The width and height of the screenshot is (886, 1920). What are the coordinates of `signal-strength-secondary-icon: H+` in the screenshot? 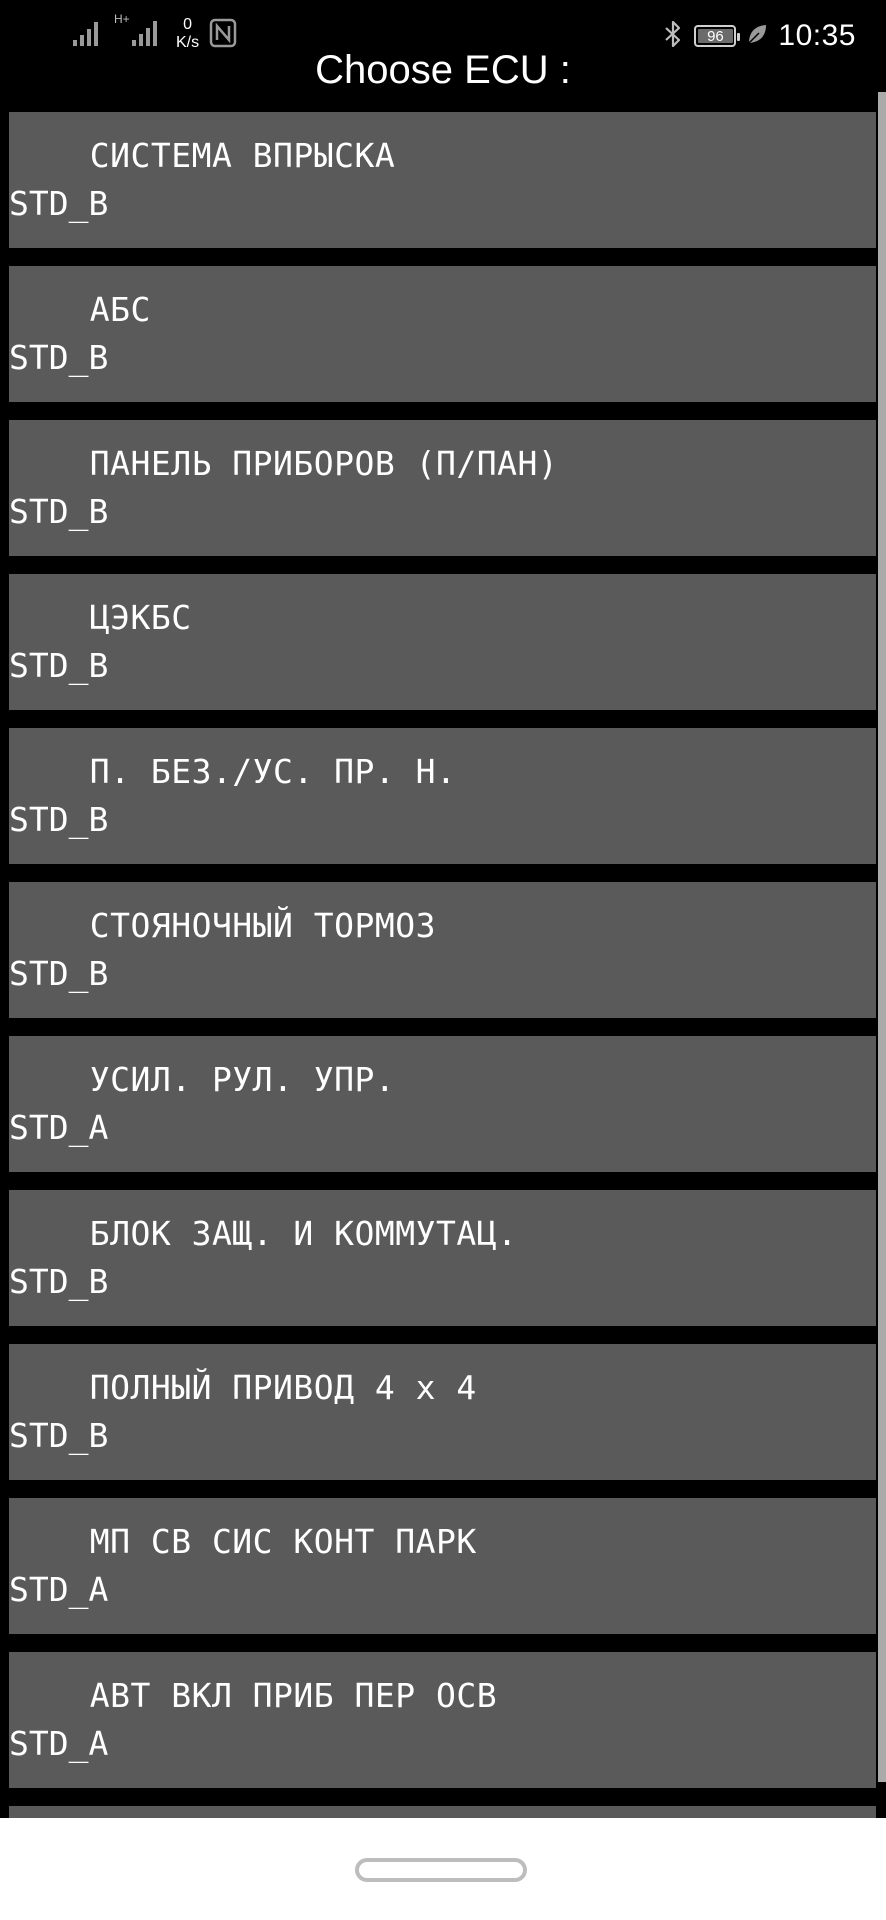 It's located at (136, 32).